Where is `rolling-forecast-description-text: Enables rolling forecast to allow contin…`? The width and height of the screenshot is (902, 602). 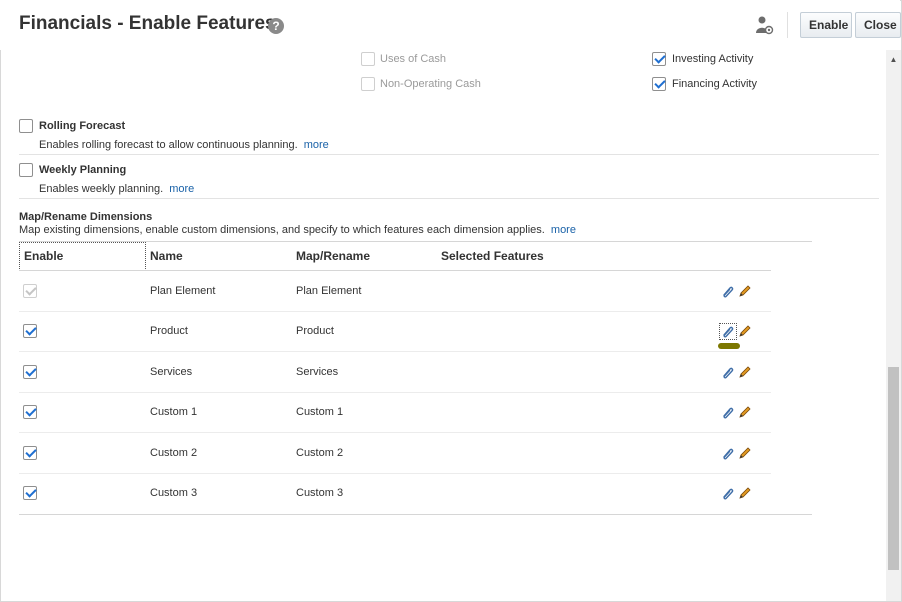
rolling-forecast-description-text: Enables rolling forecast to allow contin… is located at coordinates (168, 145).